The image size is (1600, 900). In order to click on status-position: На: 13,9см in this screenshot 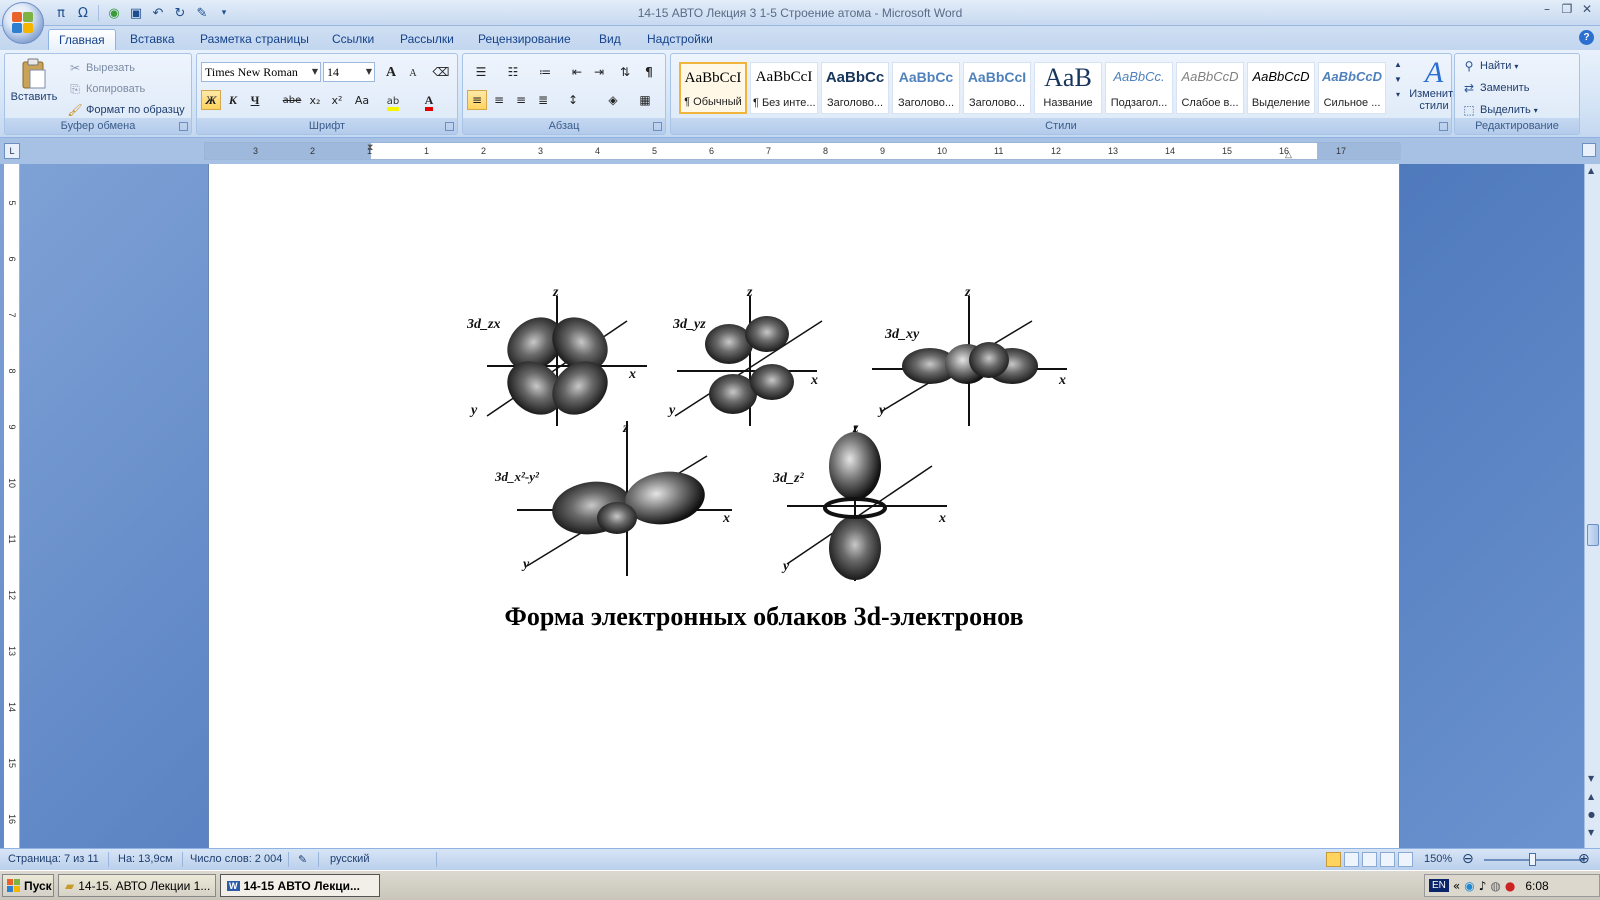, I will do `click(145, 859)`.